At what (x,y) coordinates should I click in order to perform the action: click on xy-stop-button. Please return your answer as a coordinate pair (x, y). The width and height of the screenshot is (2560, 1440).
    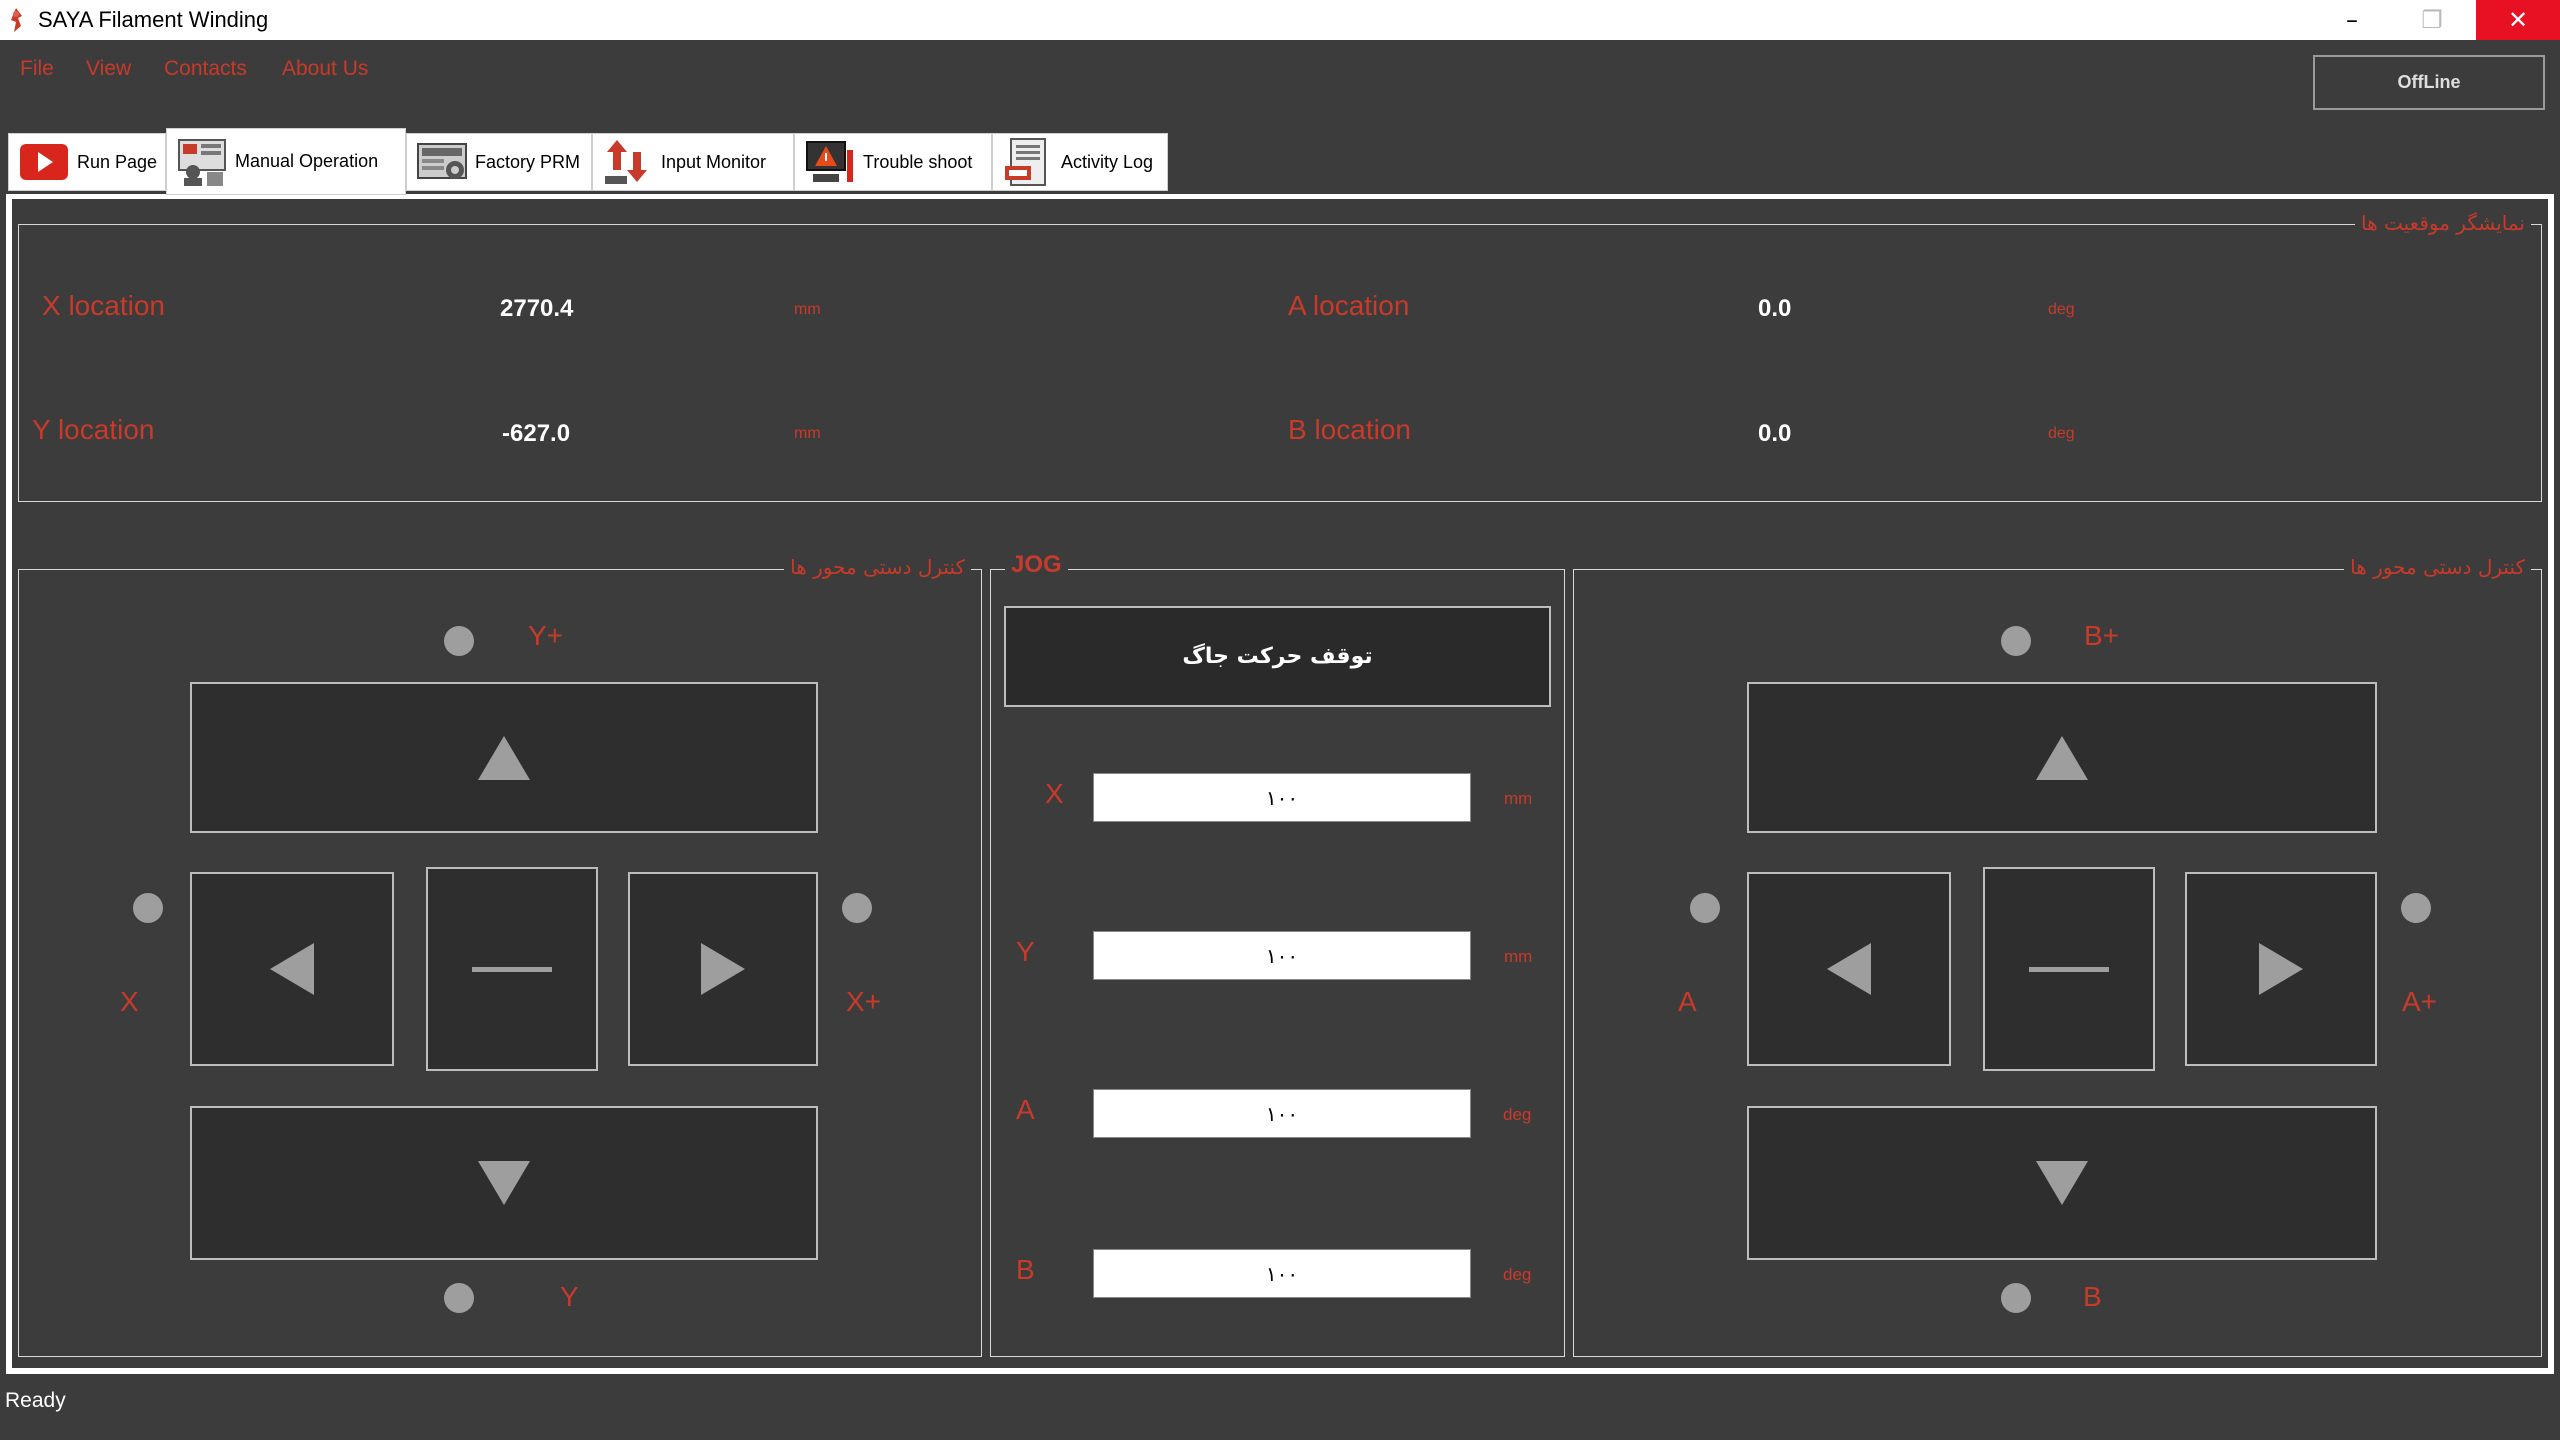
    Looking at the image, I should click on (512, 969).